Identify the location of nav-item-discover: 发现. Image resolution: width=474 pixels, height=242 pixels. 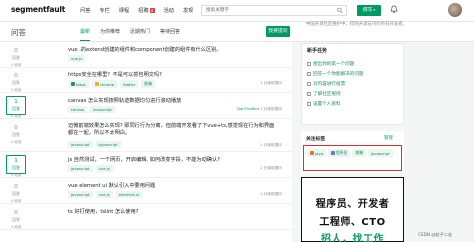
(188, 10).